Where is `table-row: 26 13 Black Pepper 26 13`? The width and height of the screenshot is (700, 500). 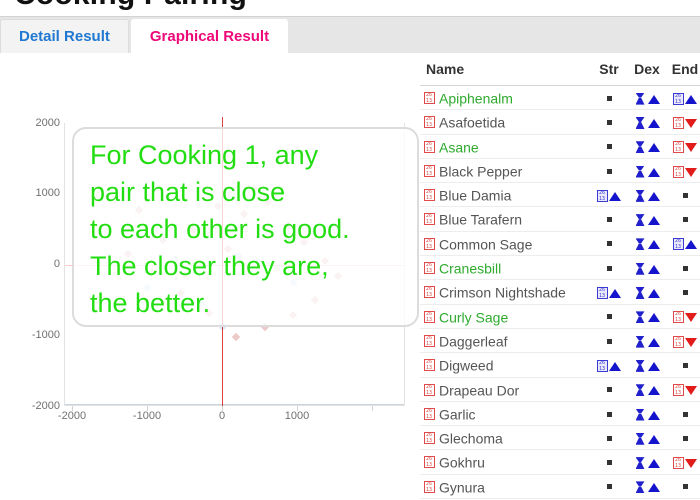 table-row: 26 13 Black Pepper 26 13 is located at coordinates (560, 171).